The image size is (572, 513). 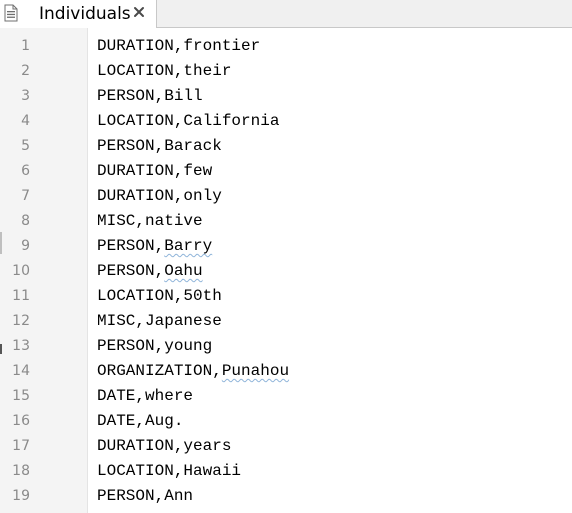 What do you see at coordinates (25, 46) in the screenshot?
I see `line-number: 1` at bounding box center [25, 46].